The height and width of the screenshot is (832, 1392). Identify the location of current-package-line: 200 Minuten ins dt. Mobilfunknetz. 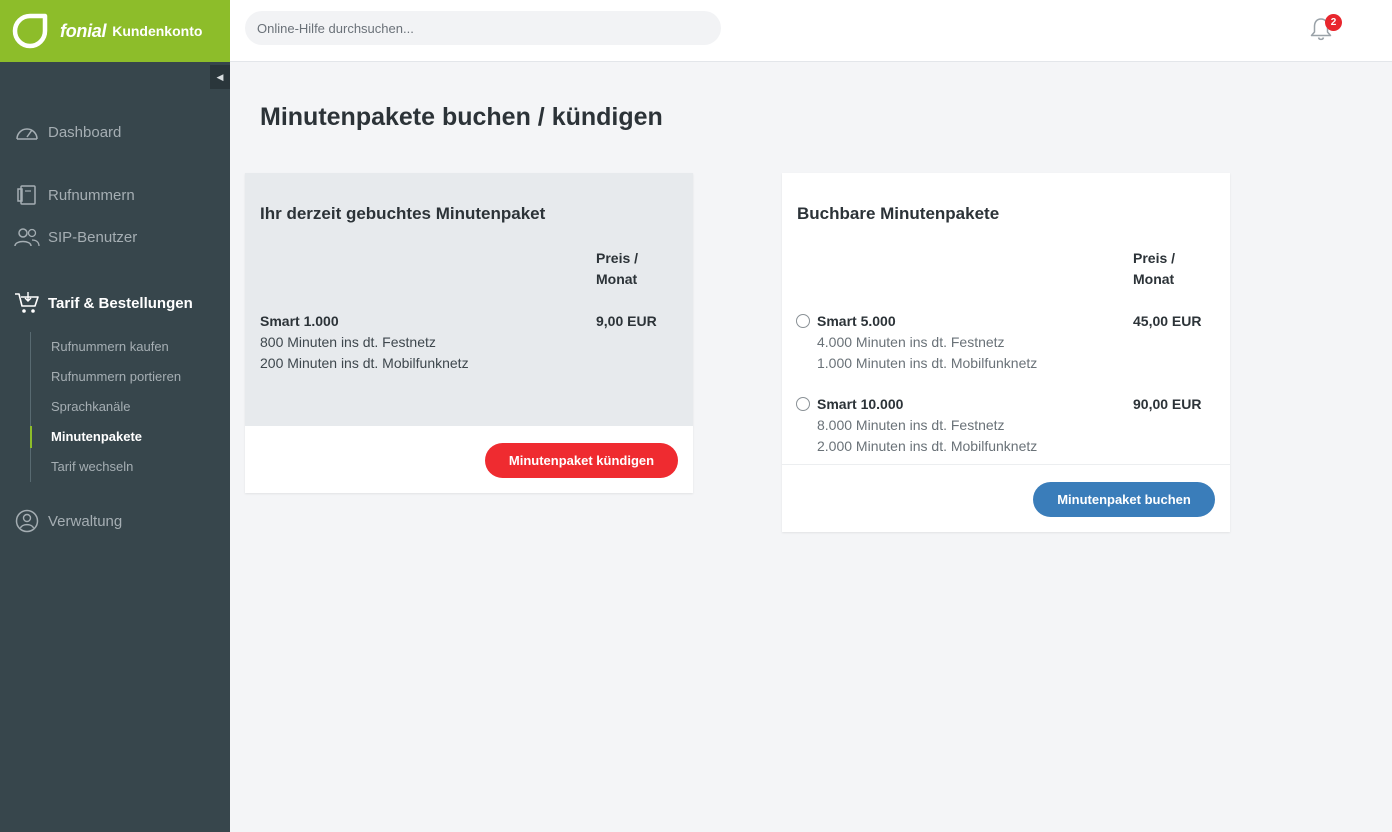
(364, 363).